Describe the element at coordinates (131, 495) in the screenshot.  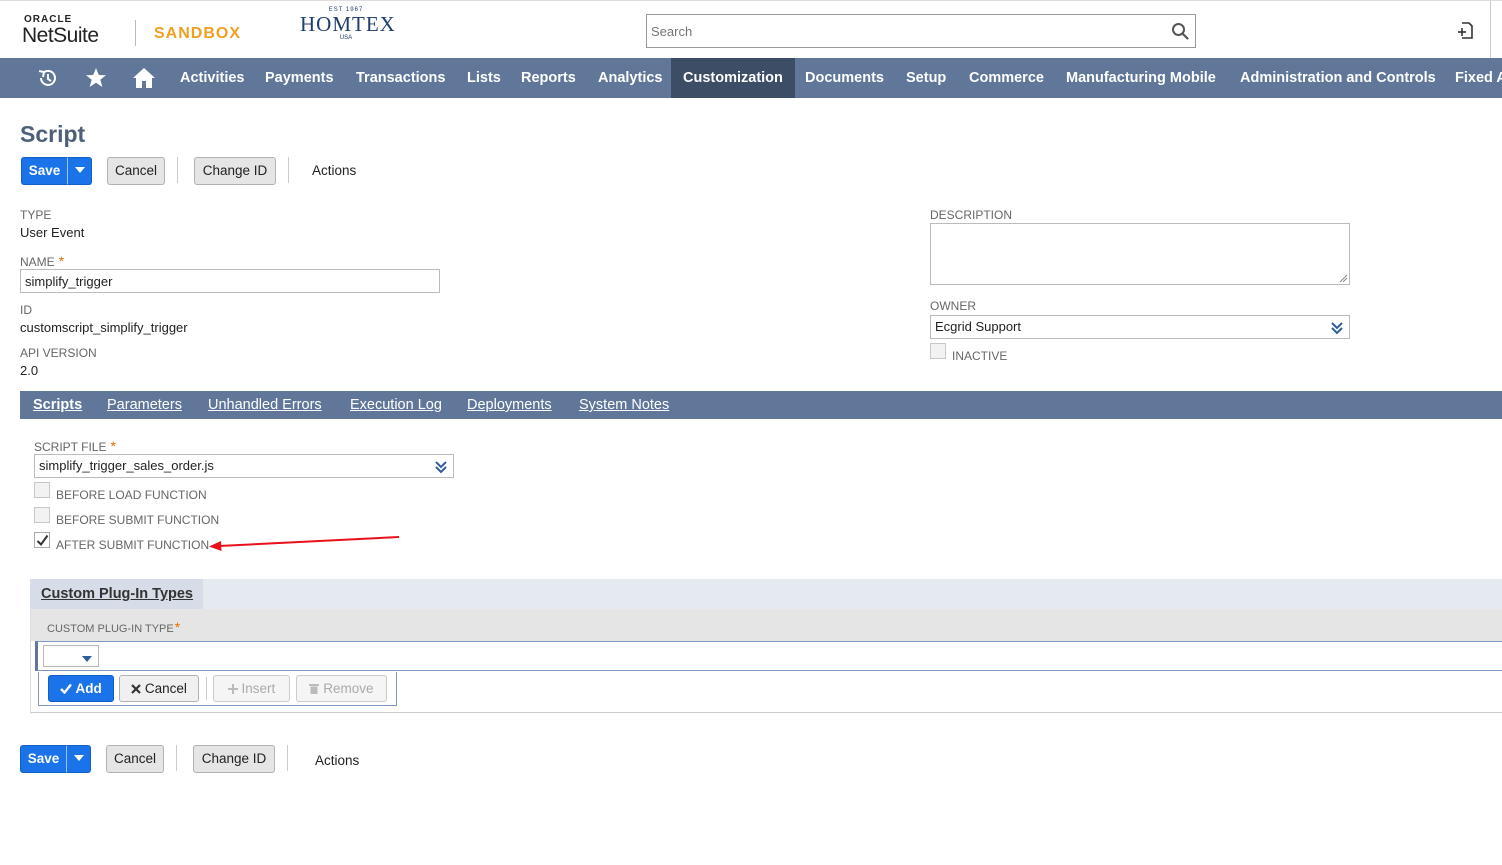
I see `before-load-label: BEFORE LOAD FUNCTION` at that location.